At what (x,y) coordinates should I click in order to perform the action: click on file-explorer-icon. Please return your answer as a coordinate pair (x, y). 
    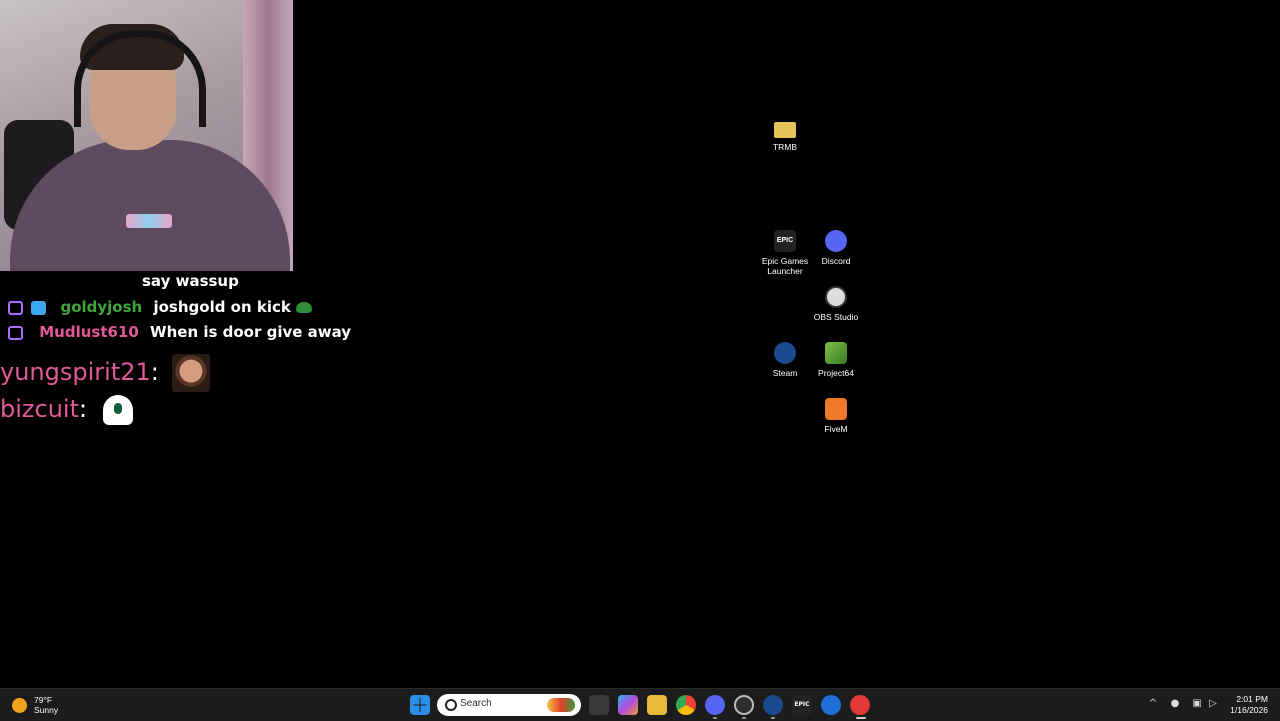
    Looking at the image, I should click on (657, 705).